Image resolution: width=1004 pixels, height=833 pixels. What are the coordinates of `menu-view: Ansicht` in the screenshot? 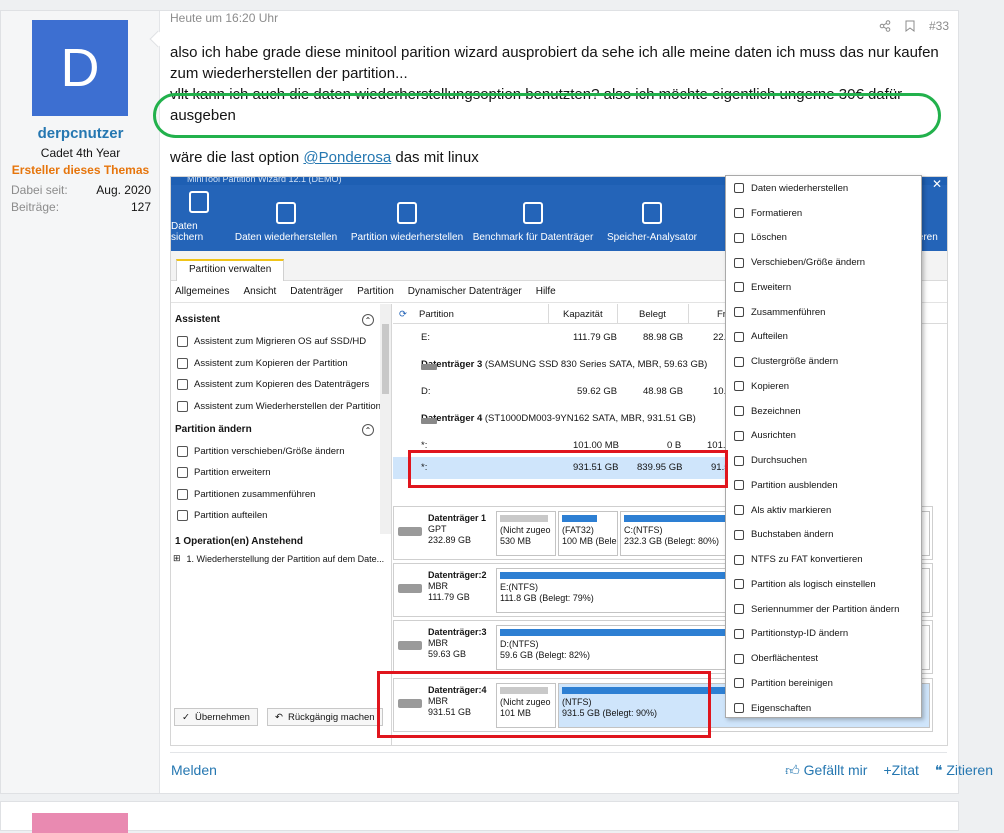 It's located at (259, 291).